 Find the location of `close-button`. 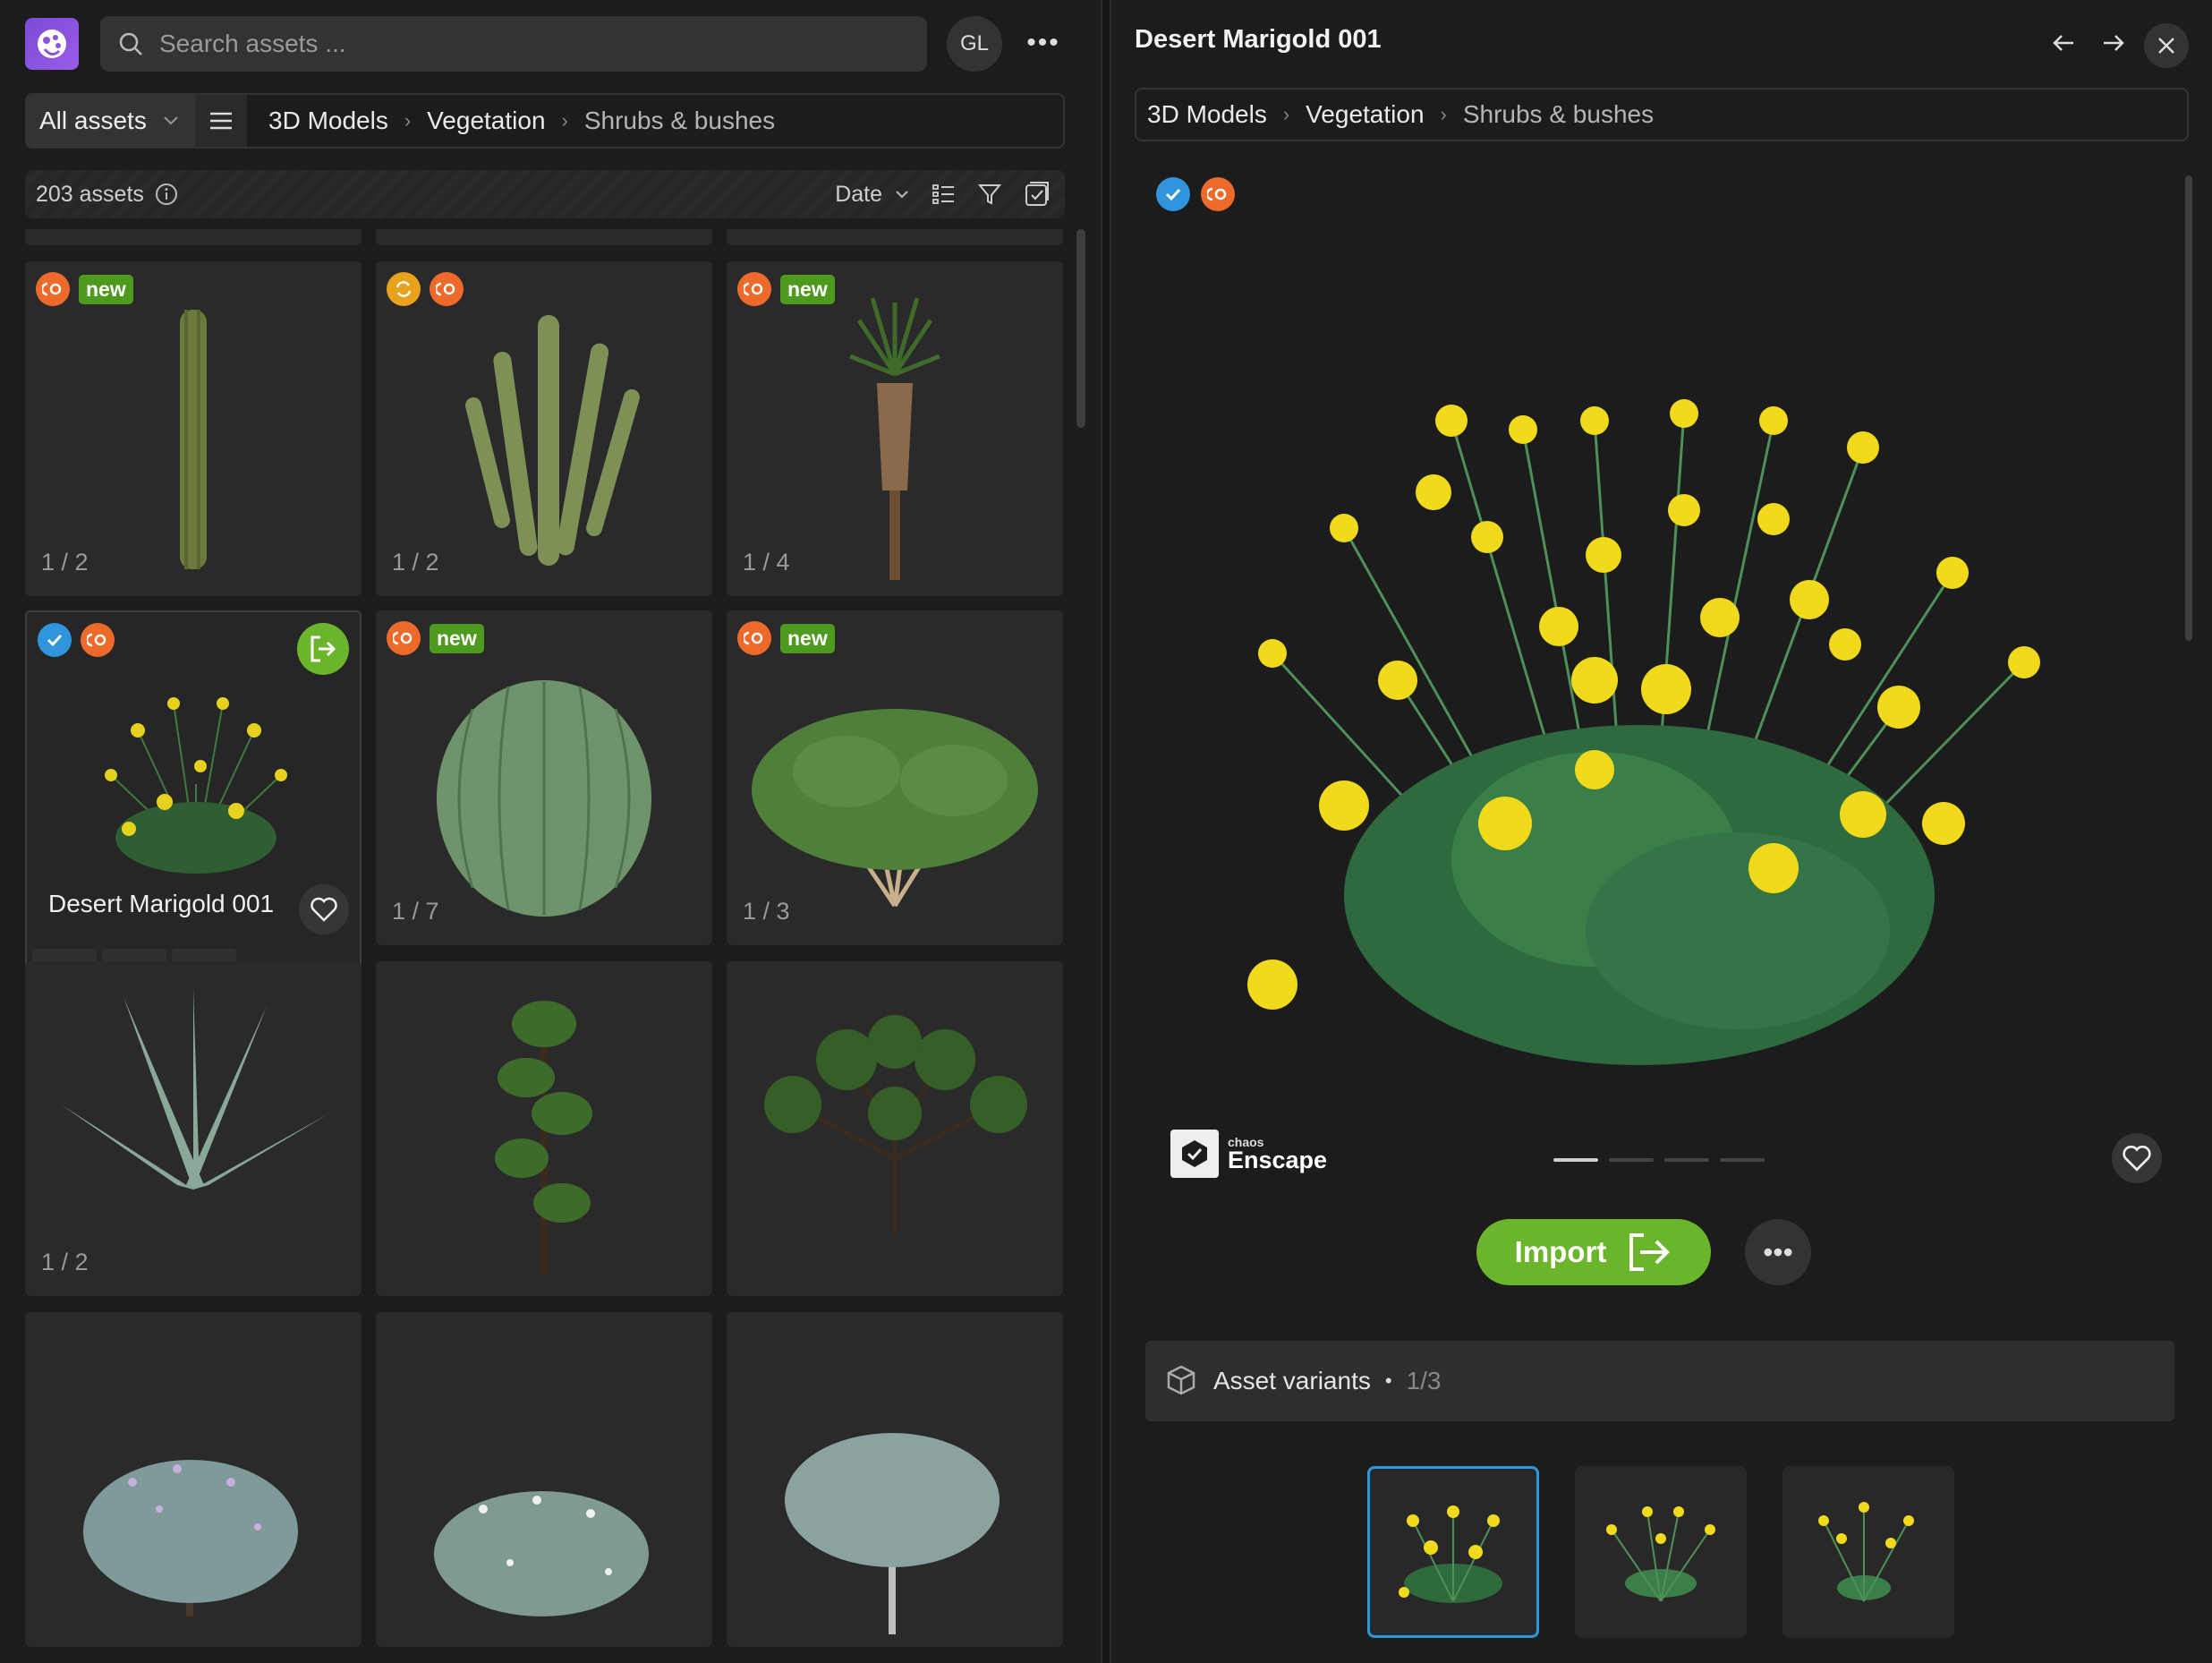

close-button is located at coordinates (2166, 45).